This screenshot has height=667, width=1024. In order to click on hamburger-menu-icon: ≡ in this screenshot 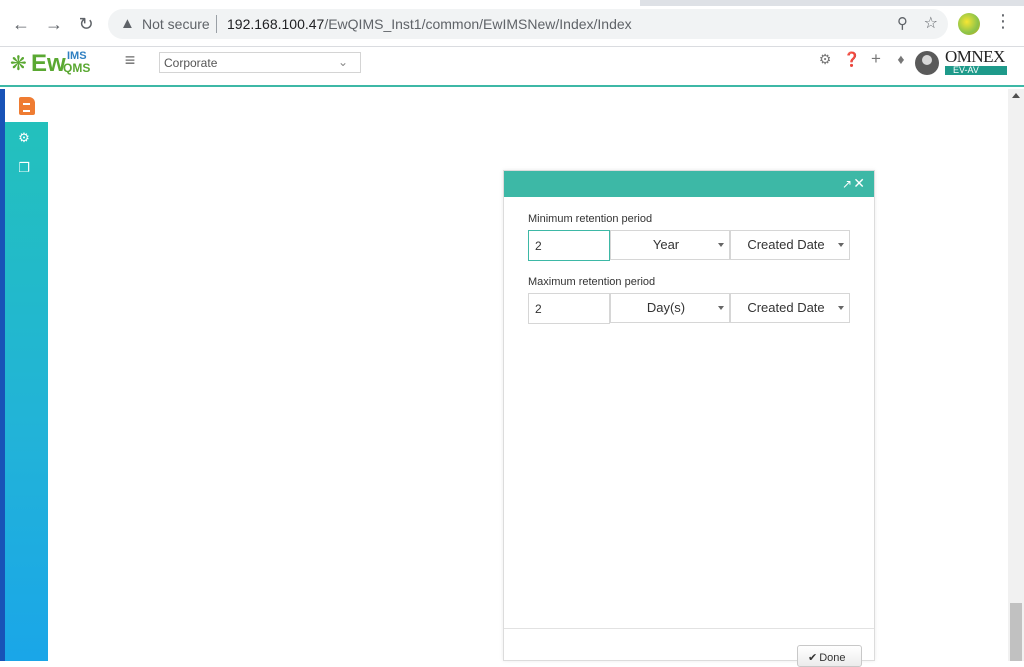, I will do `click(130, 60)`.